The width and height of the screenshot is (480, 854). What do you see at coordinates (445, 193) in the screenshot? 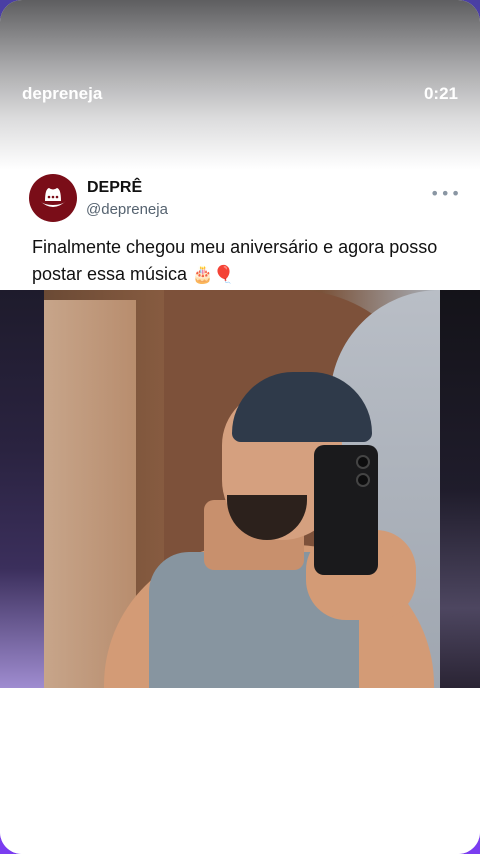
I see `more-options-icon: •••` at bounding box center [445, 193].